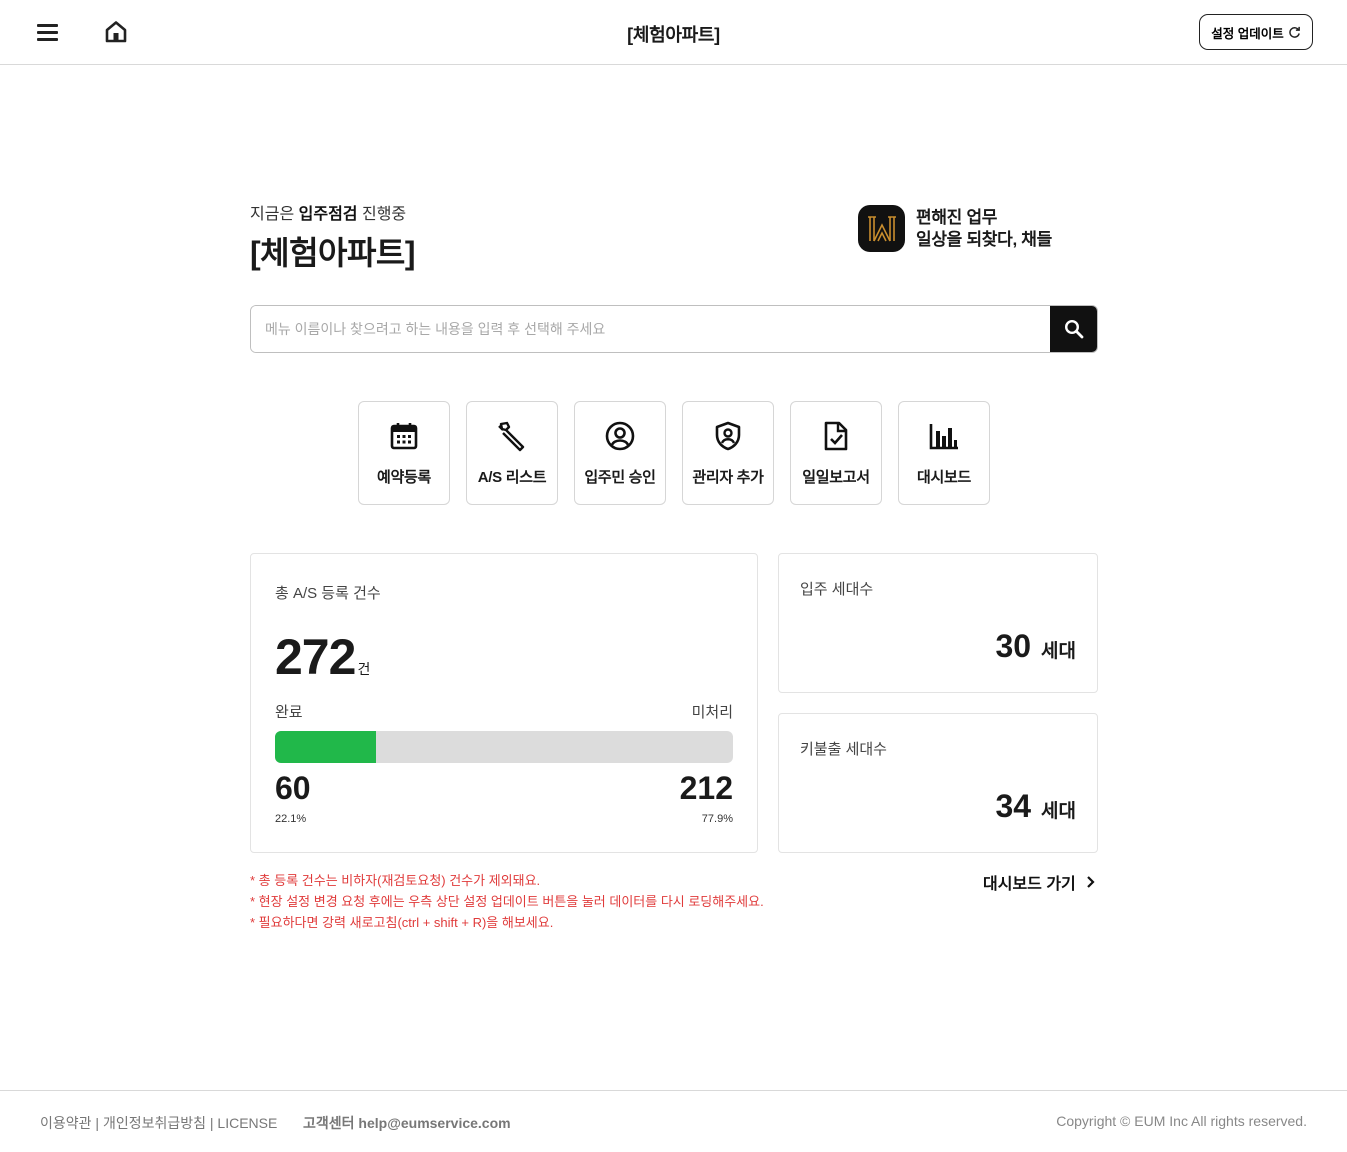 The image size is (1347, 1152). What do you see at coordinates (712, 712) in the screenshot?
I see `pending-label: 미처리` at bounding box center [712, 712].